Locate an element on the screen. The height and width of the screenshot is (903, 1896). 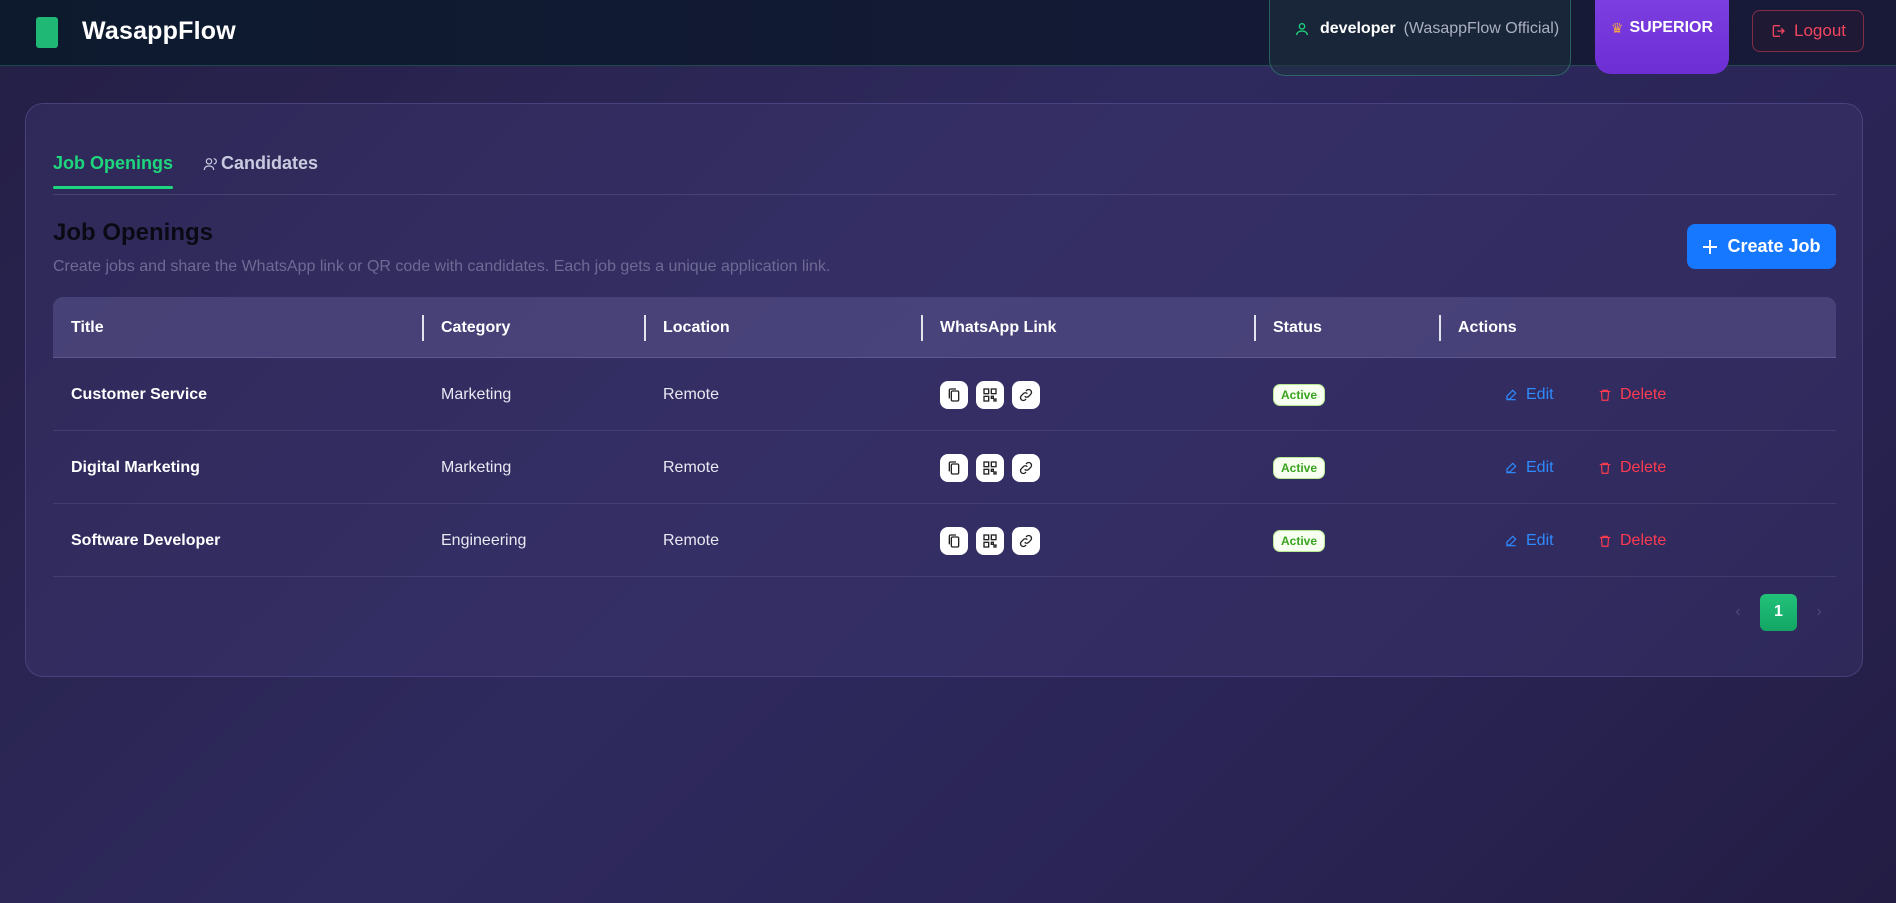
user-info: developer (WasappFlow Official) is located at coordinates (1420, 38).